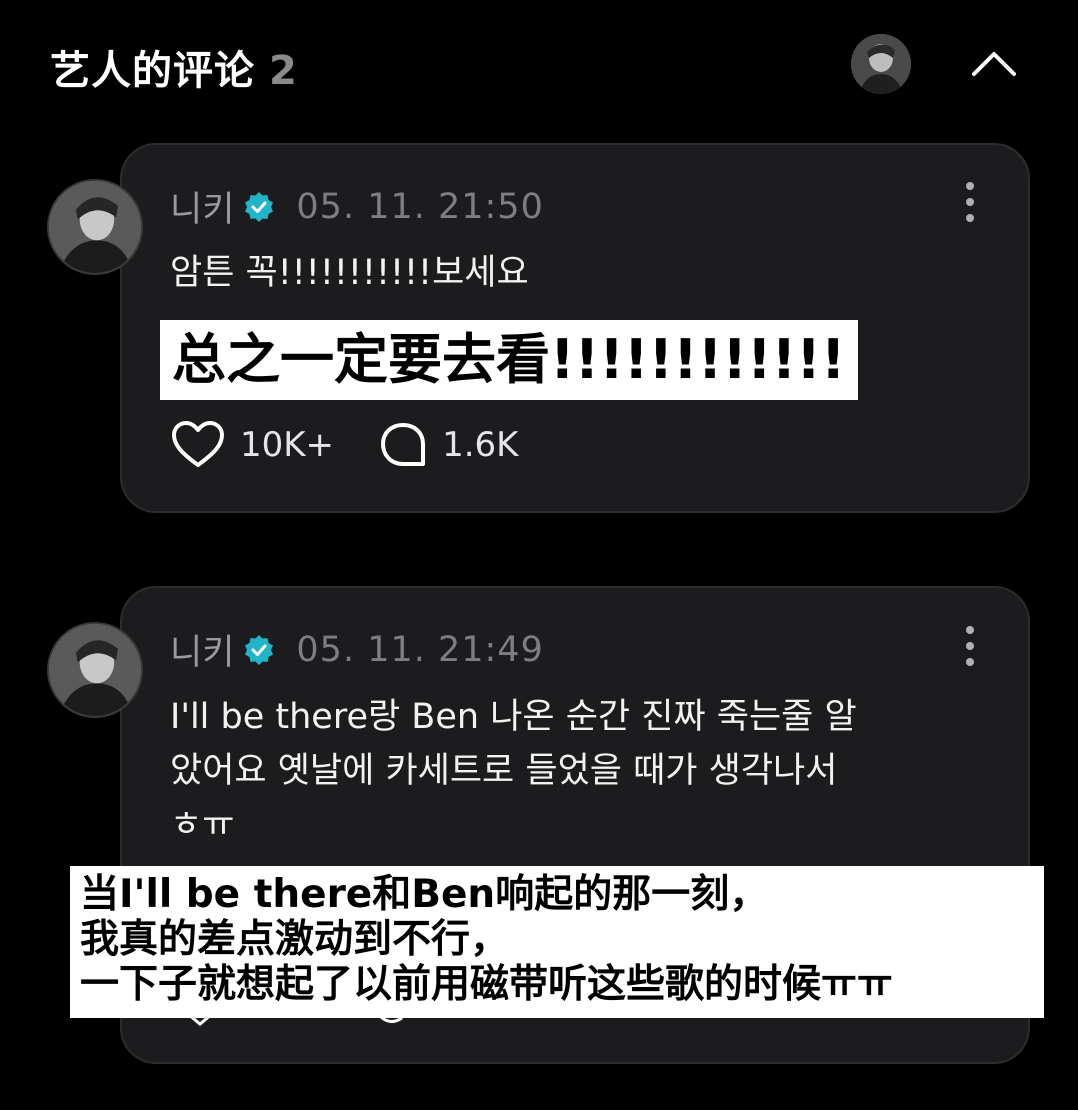 The width and height of the screenshot is (1078, 1110). What do you see at coordinates (349, 273) in the screenshot?
I see `comment-text: 암튼 꼭!!!!!!!!!!!보세요` at bounding box center [349, 273].